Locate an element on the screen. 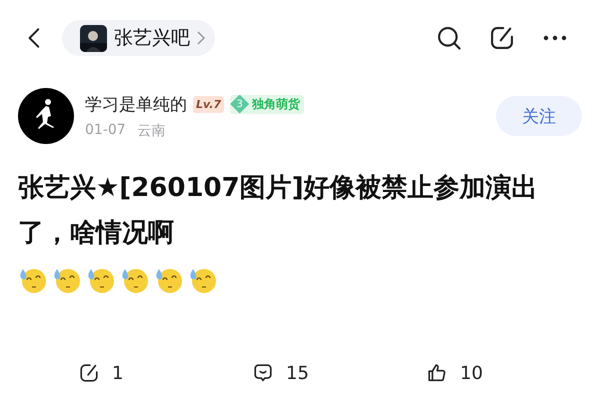 The width and height of the screenshot is (600, 400). follow-button: 关注 is located at coordinates (539, 116).